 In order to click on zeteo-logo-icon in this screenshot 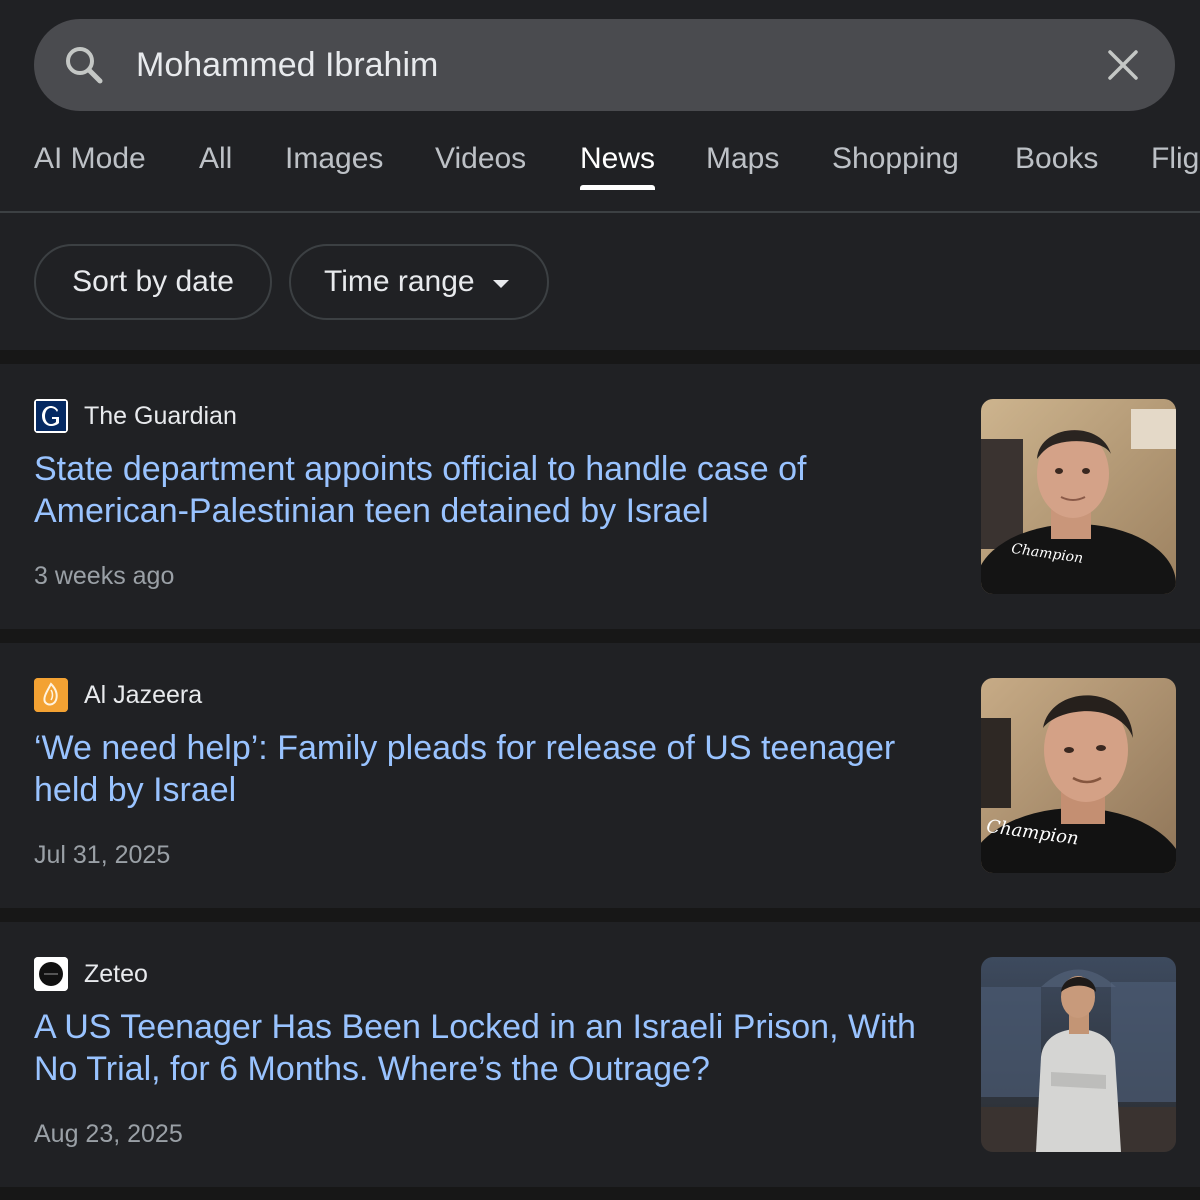, I will do `click(51, 974)`.